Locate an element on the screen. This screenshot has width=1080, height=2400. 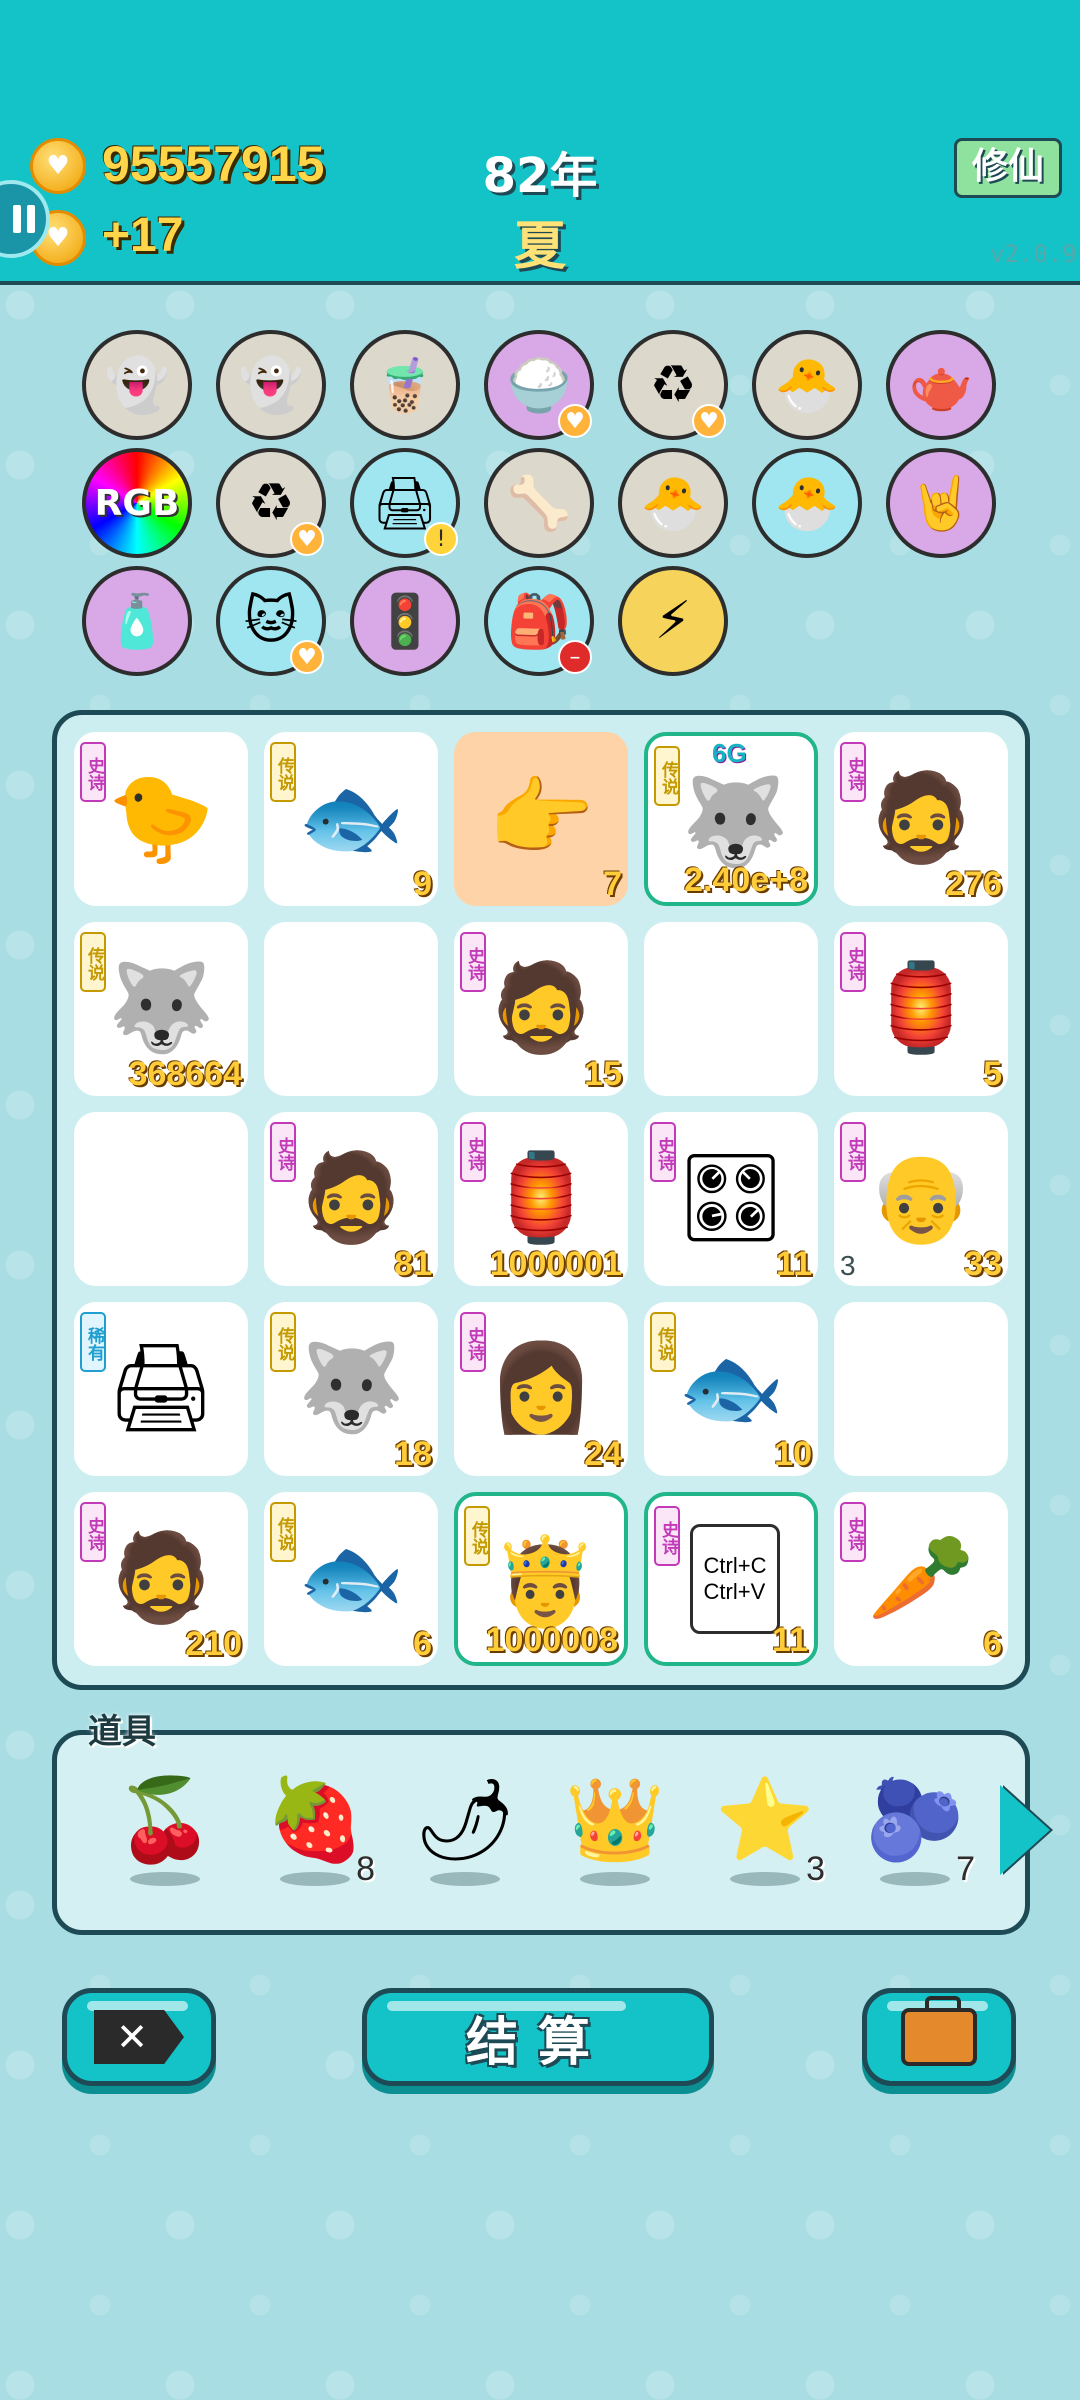
upgrade-bubble-tea: 🧋 is located at coordinates (405, 385).